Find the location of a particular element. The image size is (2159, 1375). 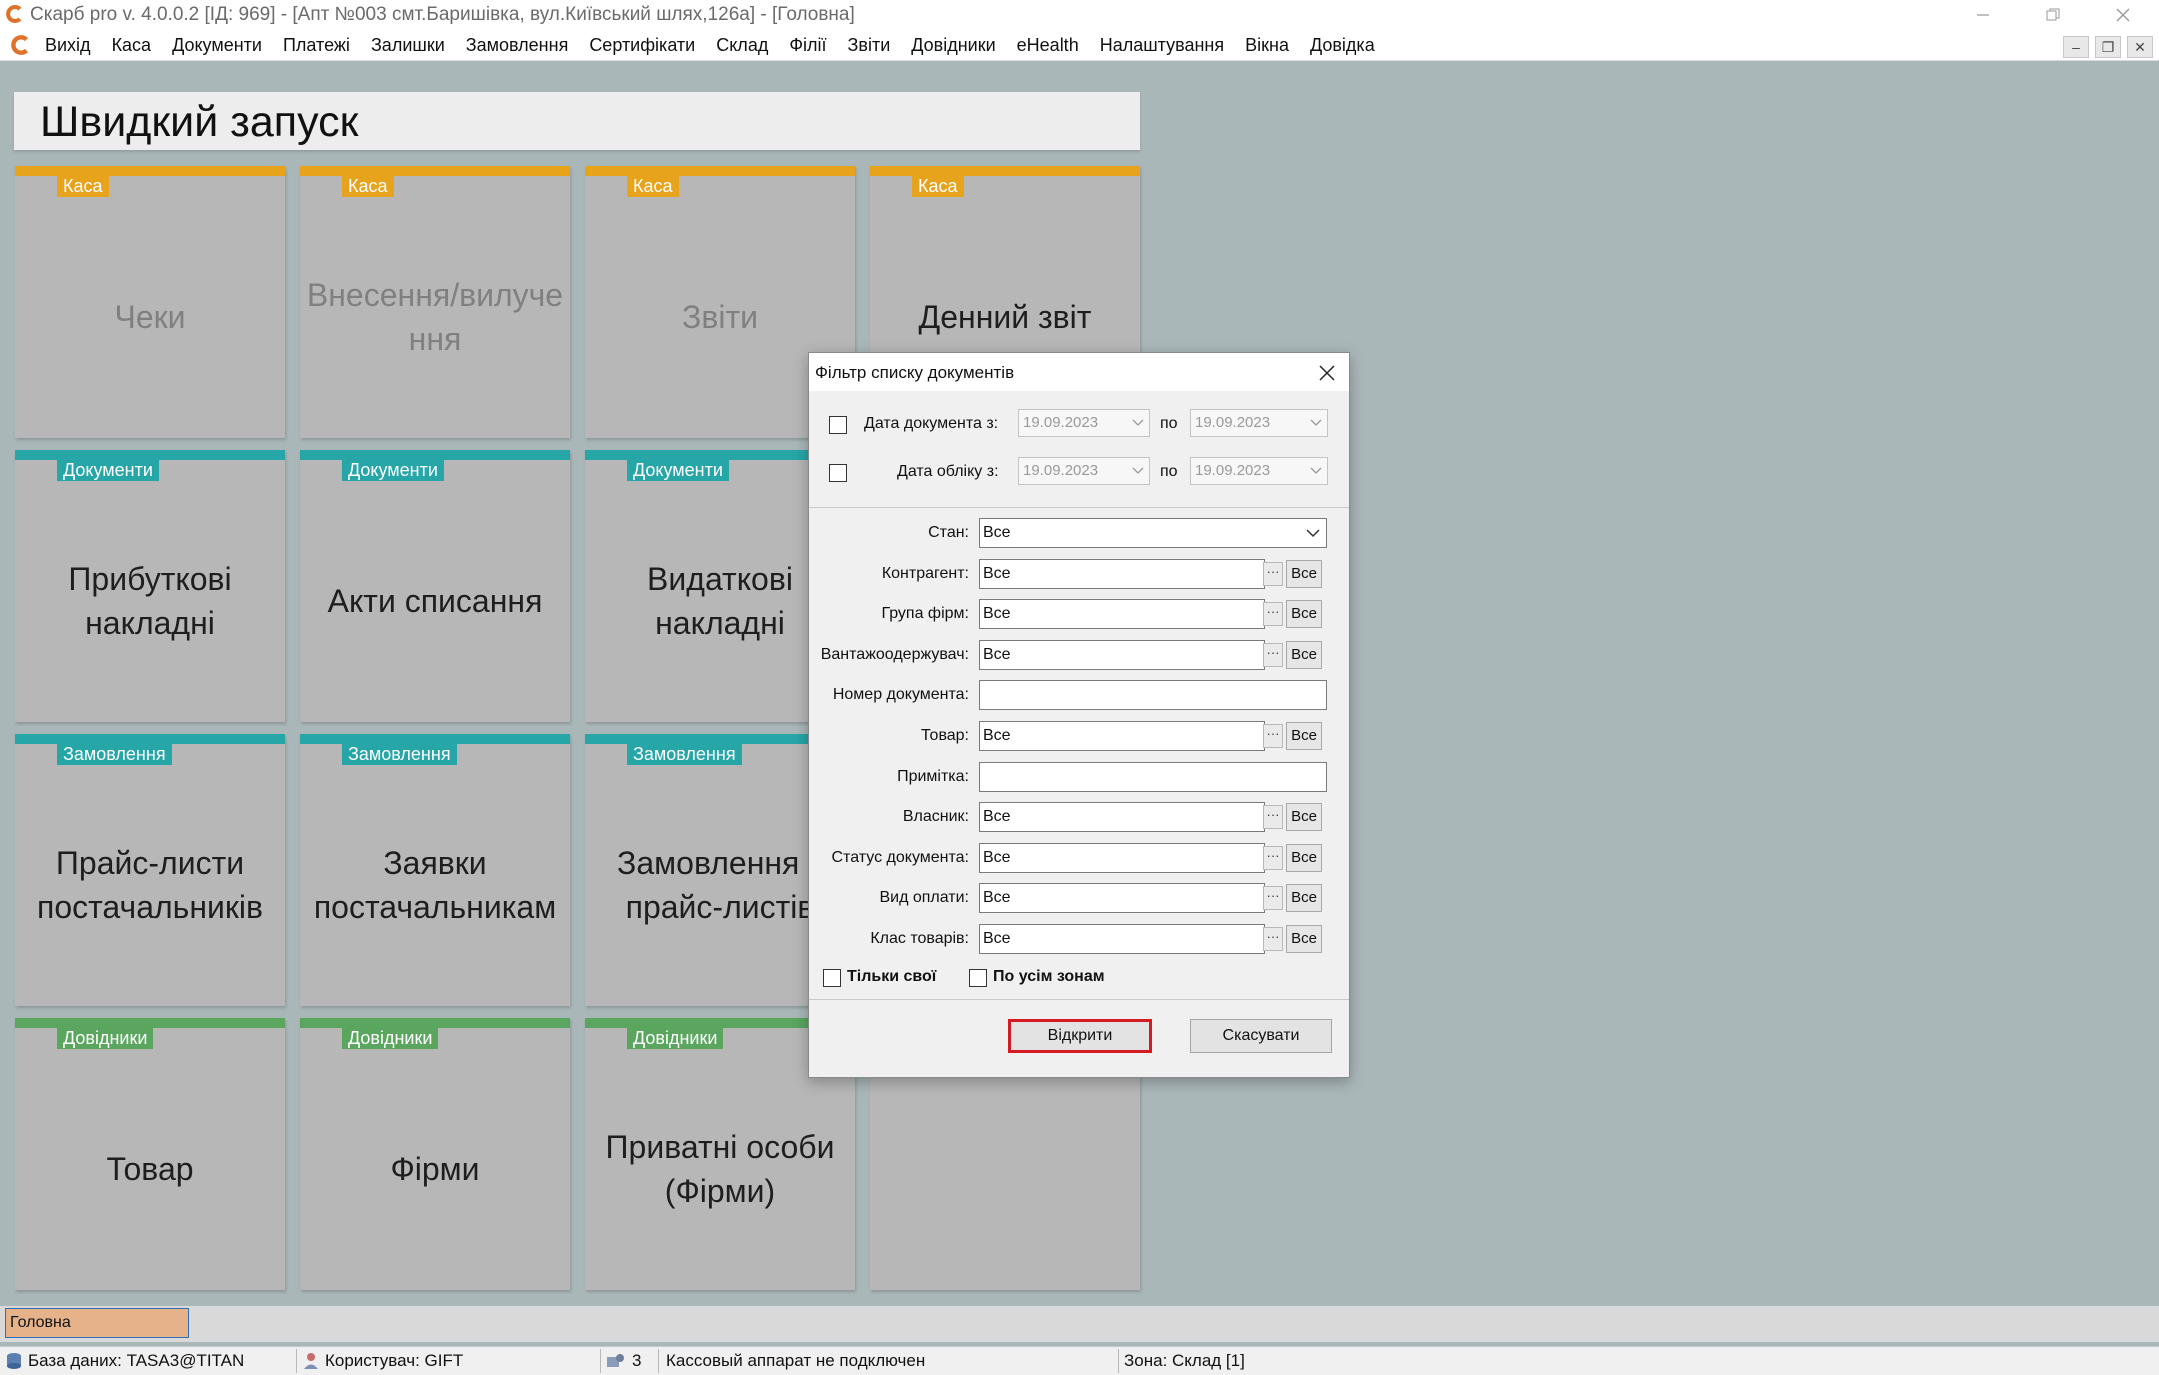

doc-date-to: 19.09.2023 is located at coordinates (1259, 423).